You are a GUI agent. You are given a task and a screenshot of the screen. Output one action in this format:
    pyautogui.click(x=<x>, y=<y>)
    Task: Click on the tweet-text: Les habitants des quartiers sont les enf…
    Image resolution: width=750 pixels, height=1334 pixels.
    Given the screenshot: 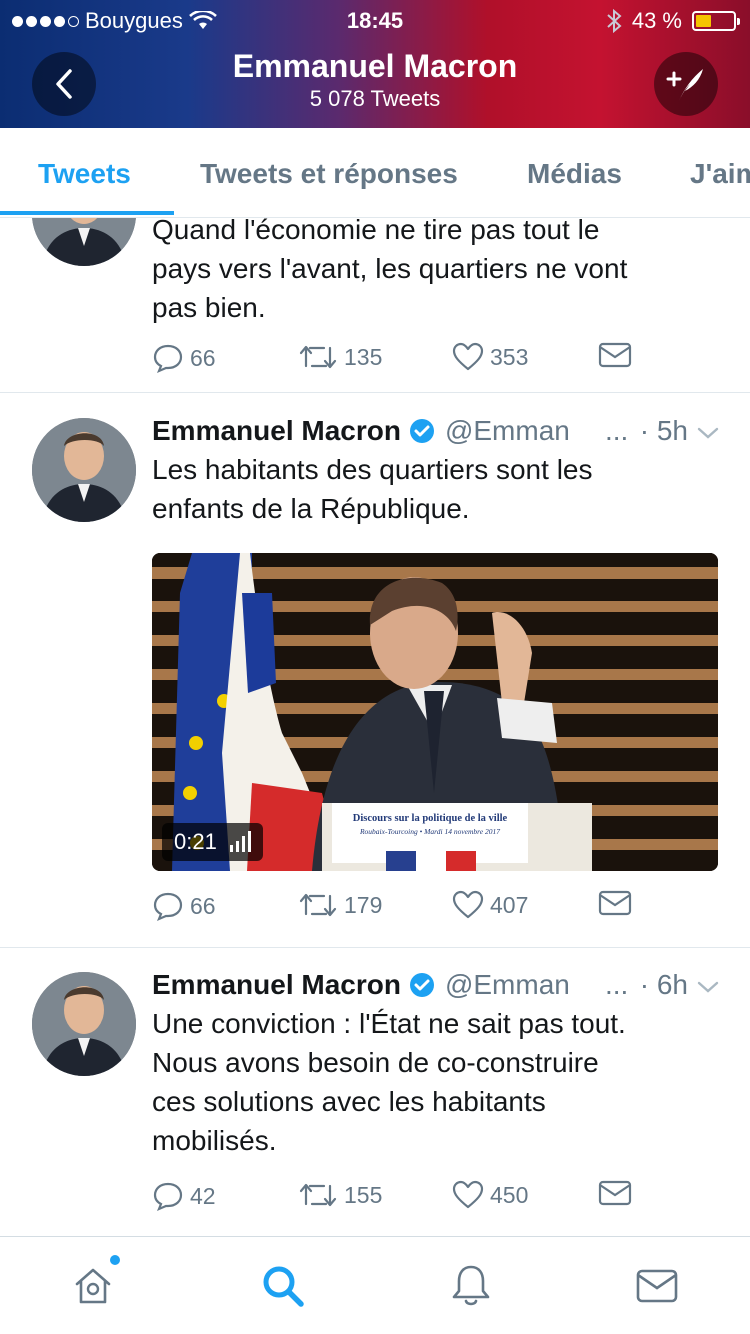 What is the action you would take?
    pyautogui.click(x=437, y=489)
    